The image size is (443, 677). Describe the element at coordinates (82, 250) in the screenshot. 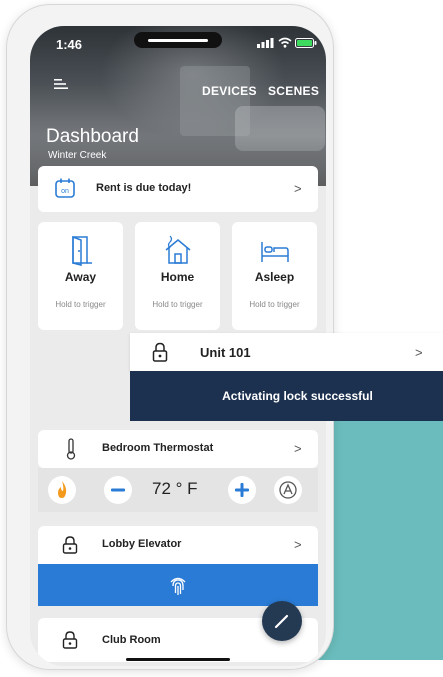

I see `door-icon` at that location.